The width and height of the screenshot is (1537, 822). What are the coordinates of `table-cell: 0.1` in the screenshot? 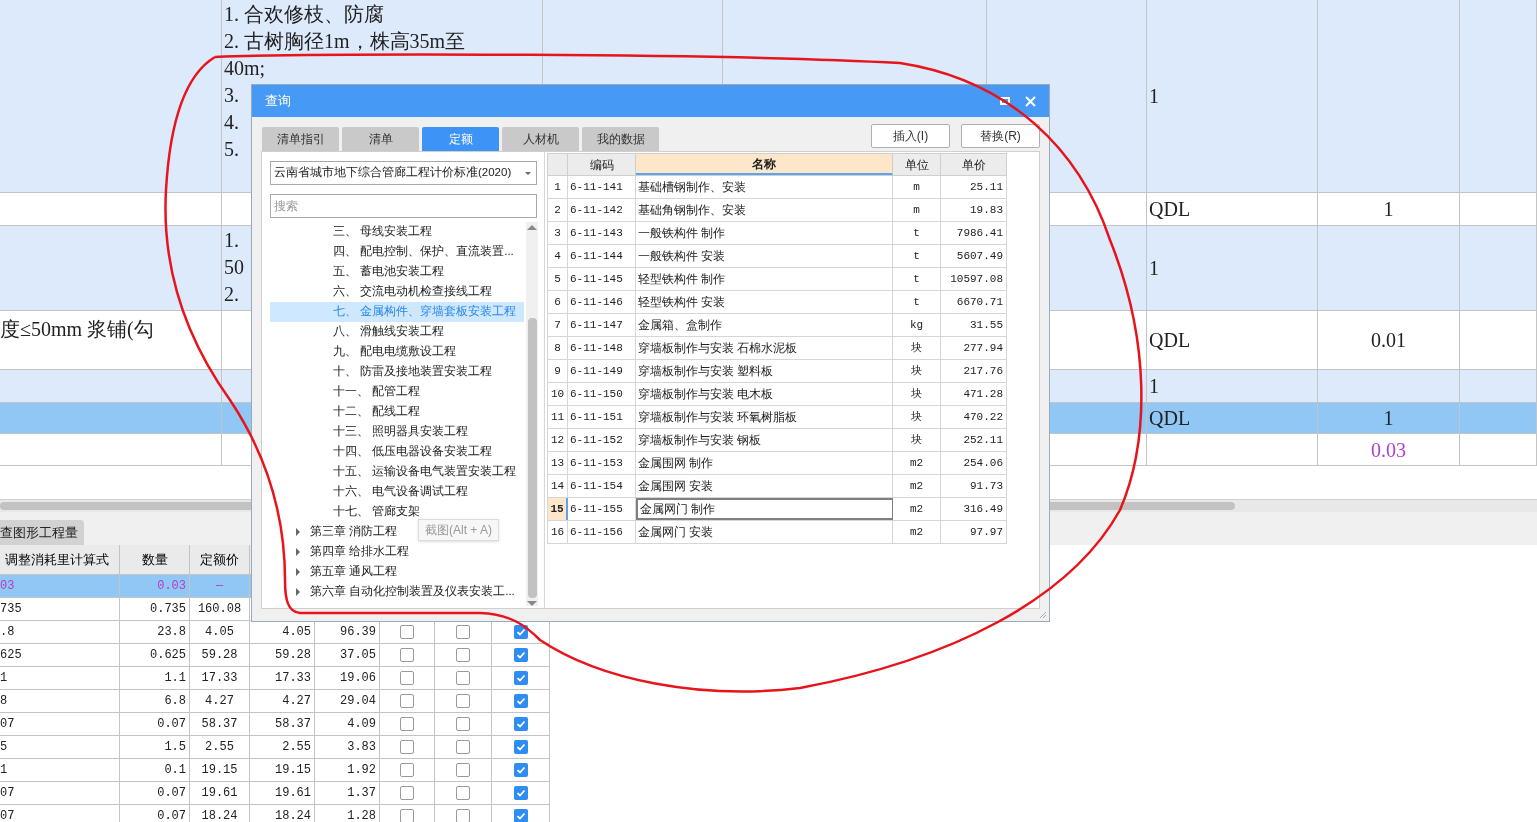 It's located at (155, 770).